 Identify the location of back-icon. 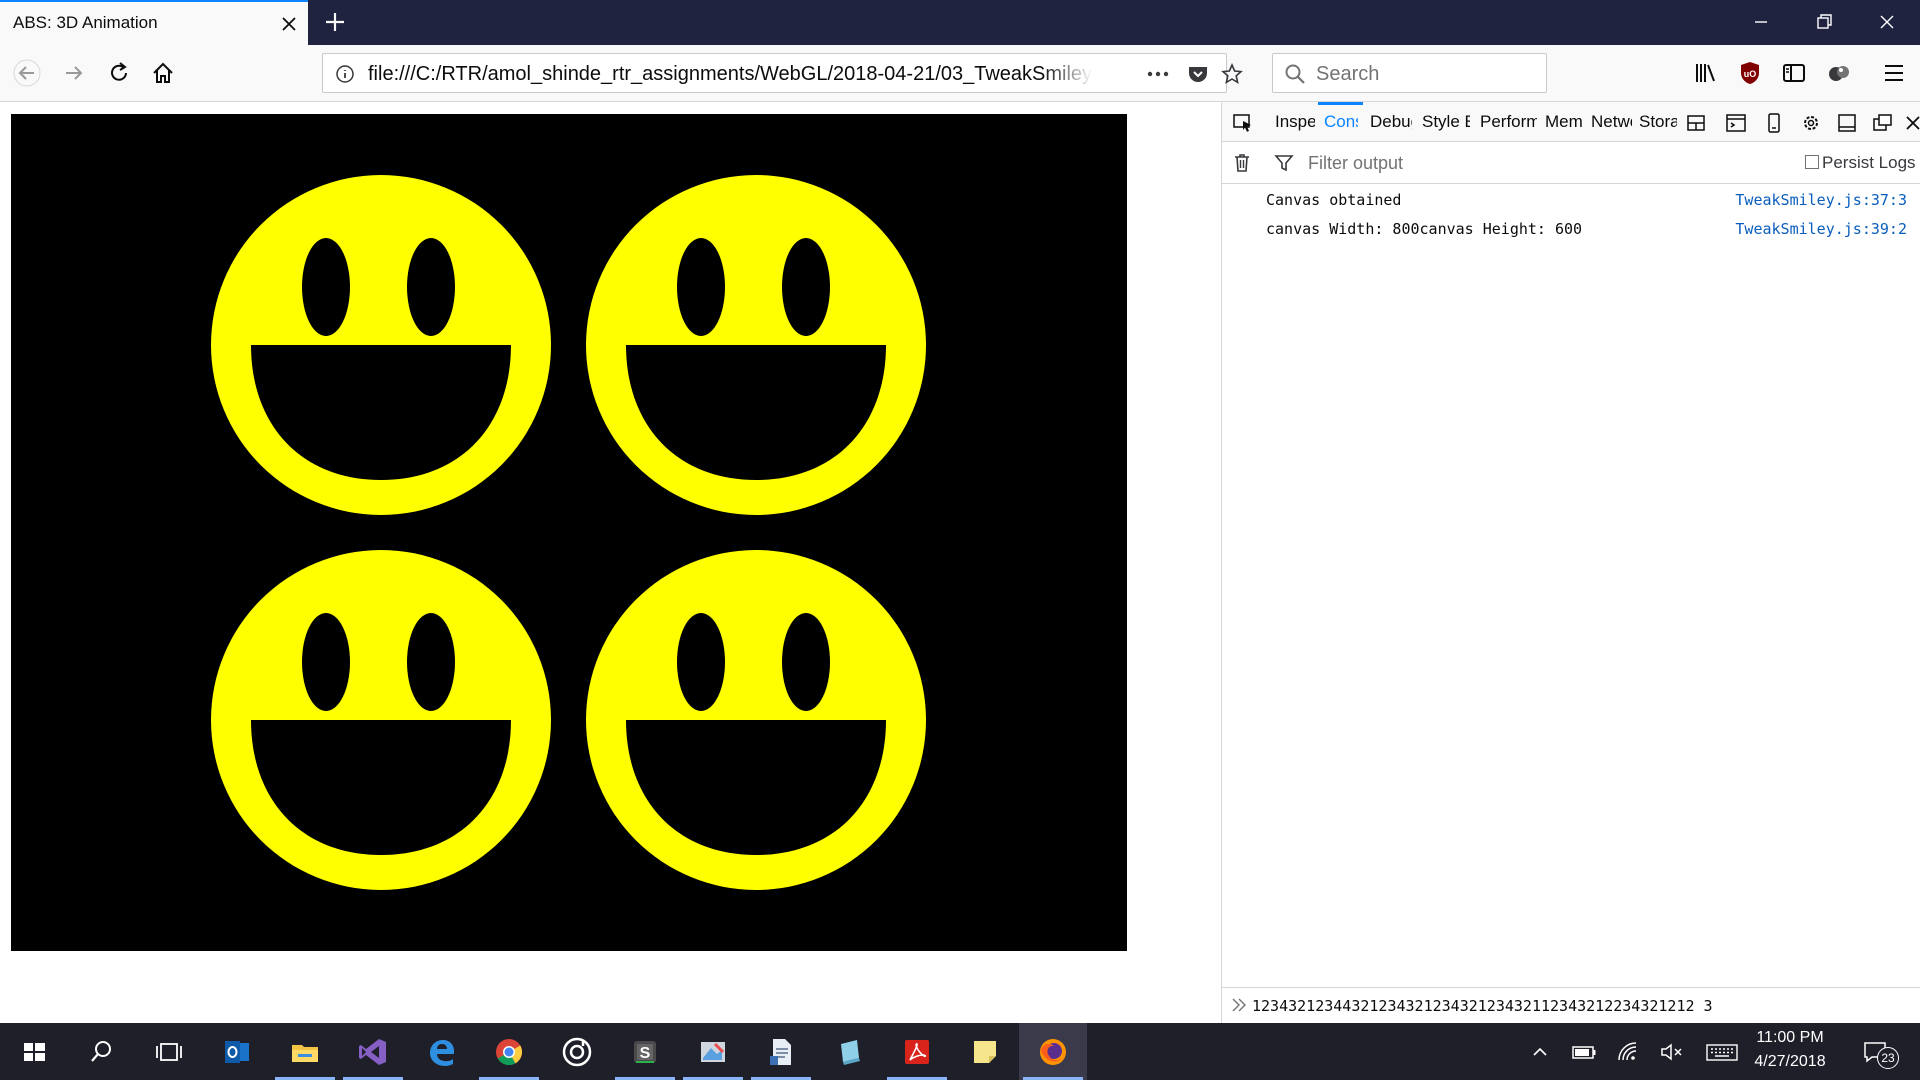
(27, 73).